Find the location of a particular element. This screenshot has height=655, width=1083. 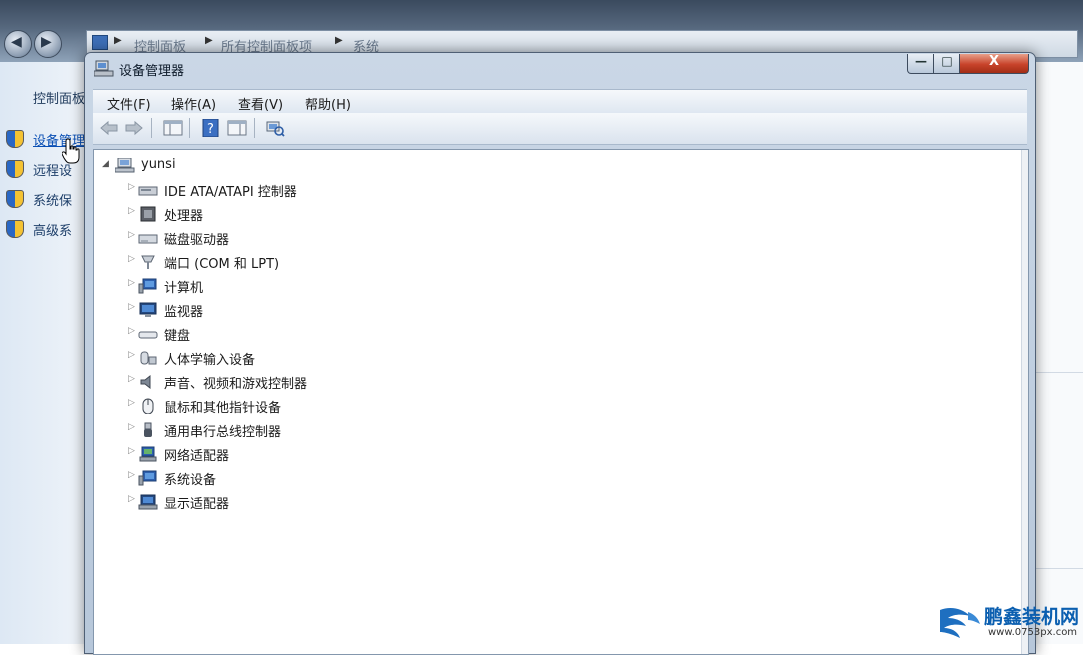

window-titlebar: 设备管理器 — □ X is located at coordinates (560, 69).